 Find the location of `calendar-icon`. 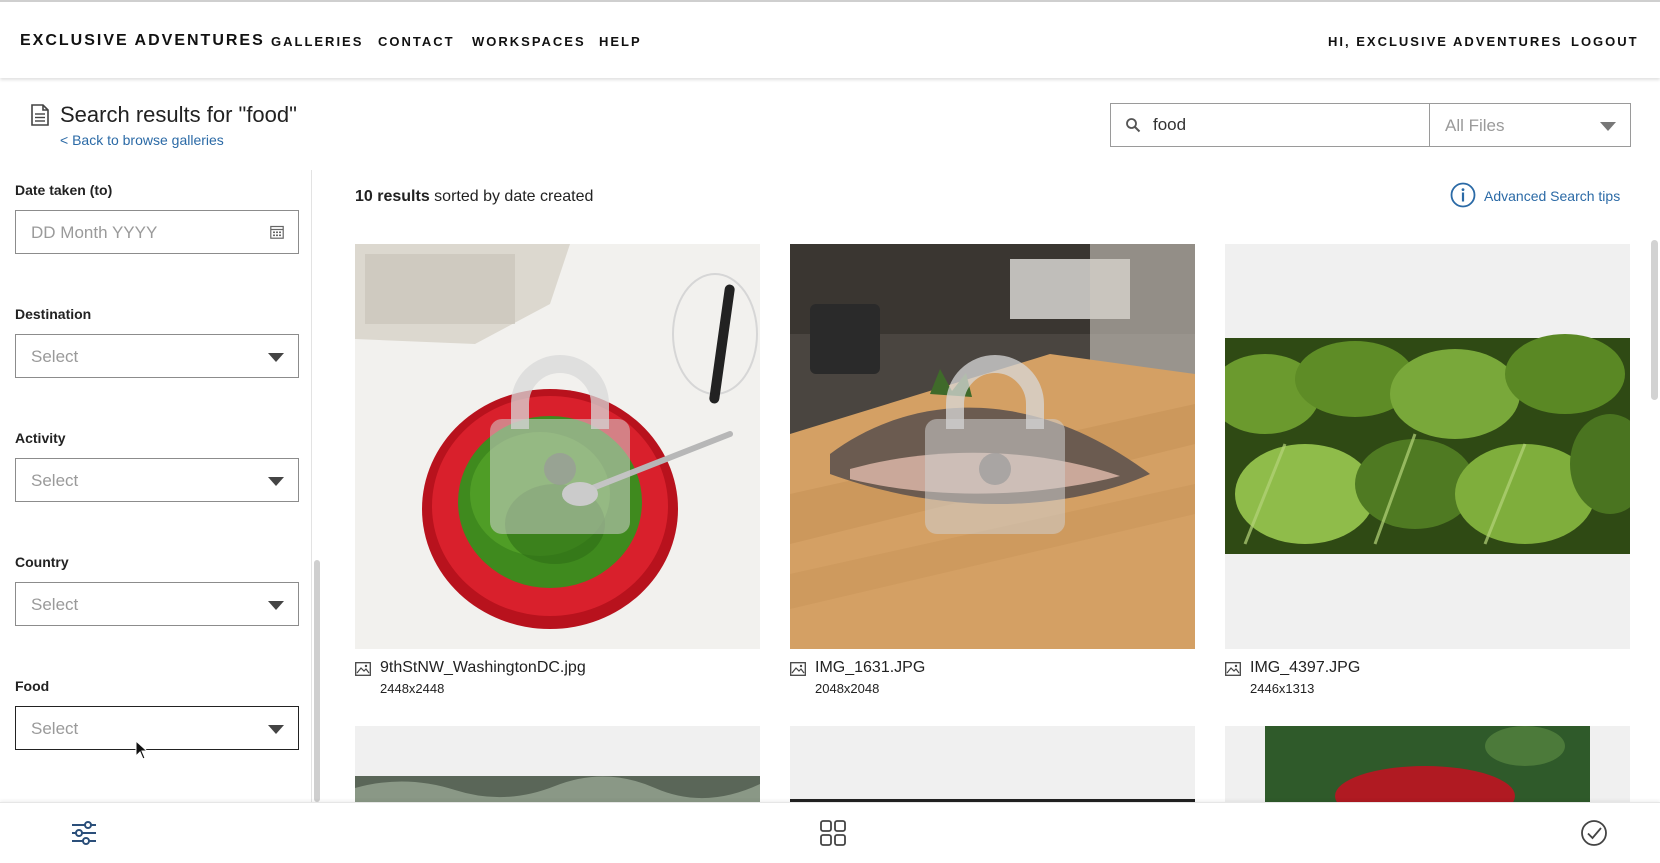

calendar-icon is located at coordinates (277, 232).